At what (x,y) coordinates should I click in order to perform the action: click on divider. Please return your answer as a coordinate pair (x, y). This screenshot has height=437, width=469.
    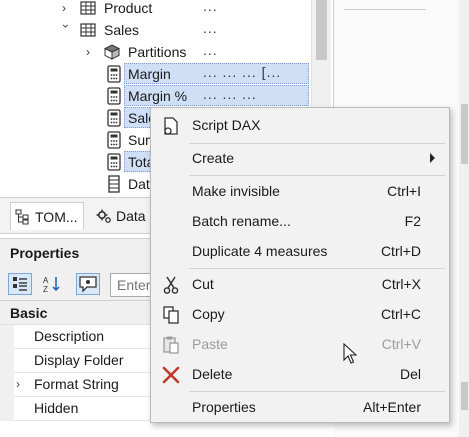
    Looking at the image, I should click on (385, 9).